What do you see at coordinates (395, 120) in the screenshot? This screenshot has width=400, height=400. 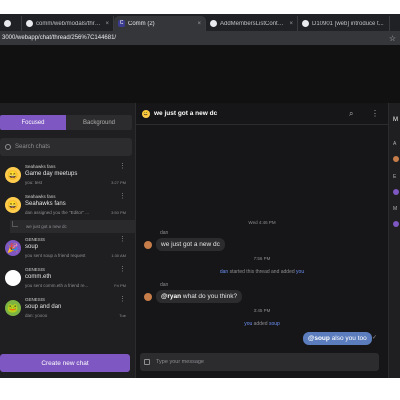 I see `panel-title: M` at bounding box center [395, 120].